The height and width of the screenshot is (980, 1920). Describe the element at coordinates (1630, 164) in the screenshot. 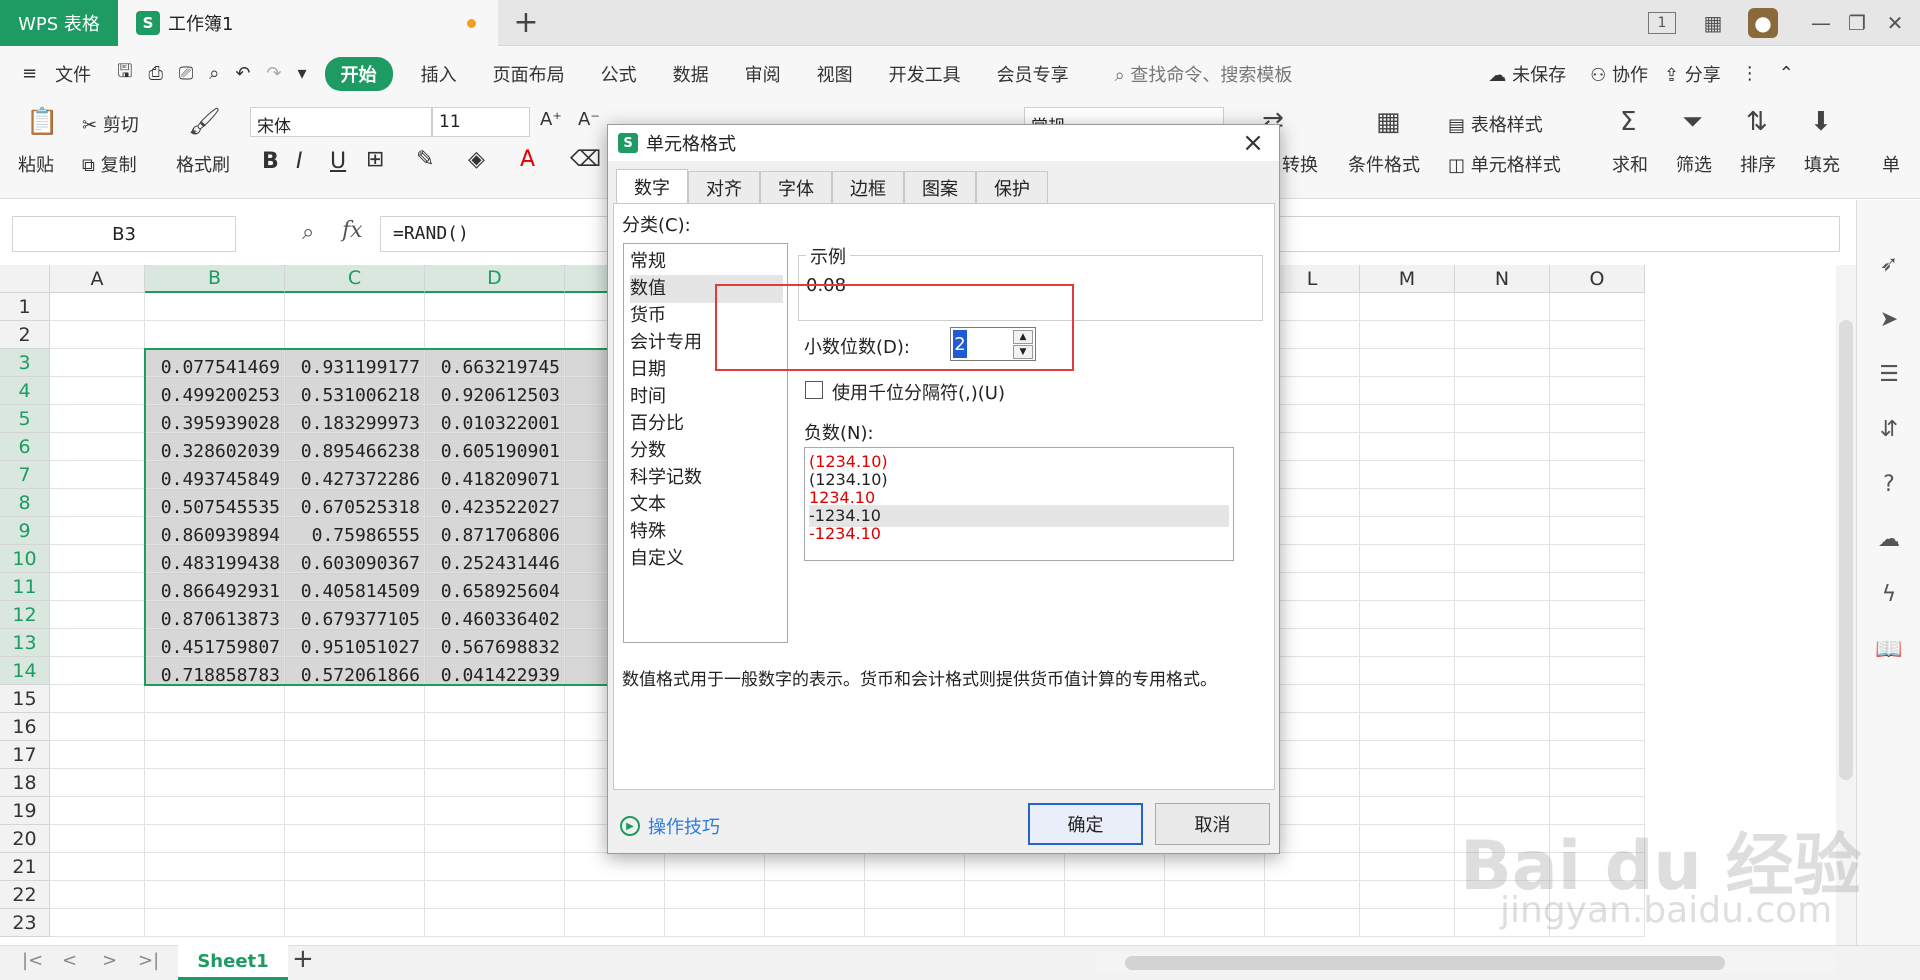

I see `sum-button: 求和` at that location.